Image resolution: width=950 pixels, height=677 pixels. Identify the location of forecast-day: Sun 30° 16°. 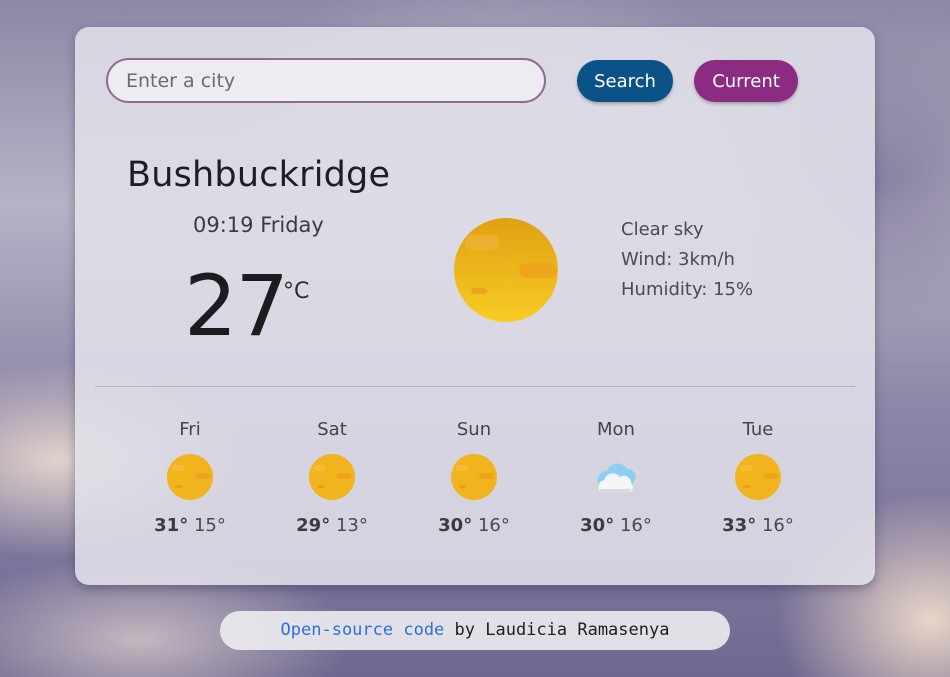
(474, 487).